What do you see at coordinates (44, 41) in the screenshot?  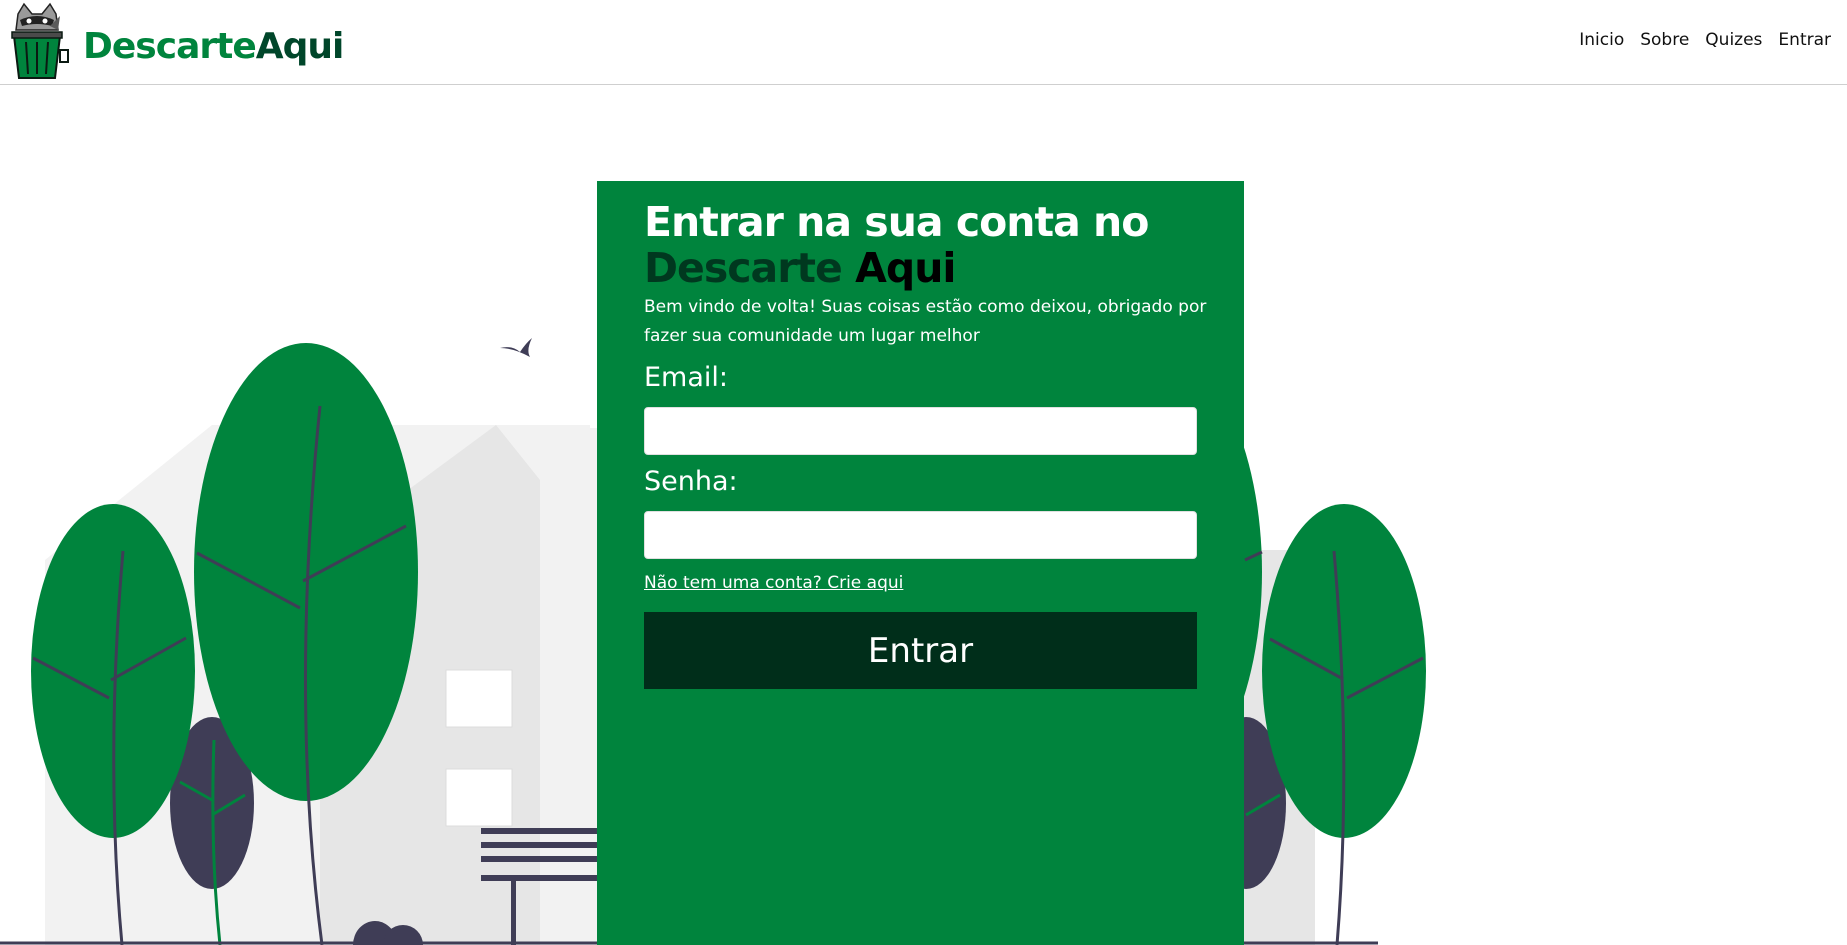 I see `raccoon-trash-bin-icon` at bounding box center [44, 41].